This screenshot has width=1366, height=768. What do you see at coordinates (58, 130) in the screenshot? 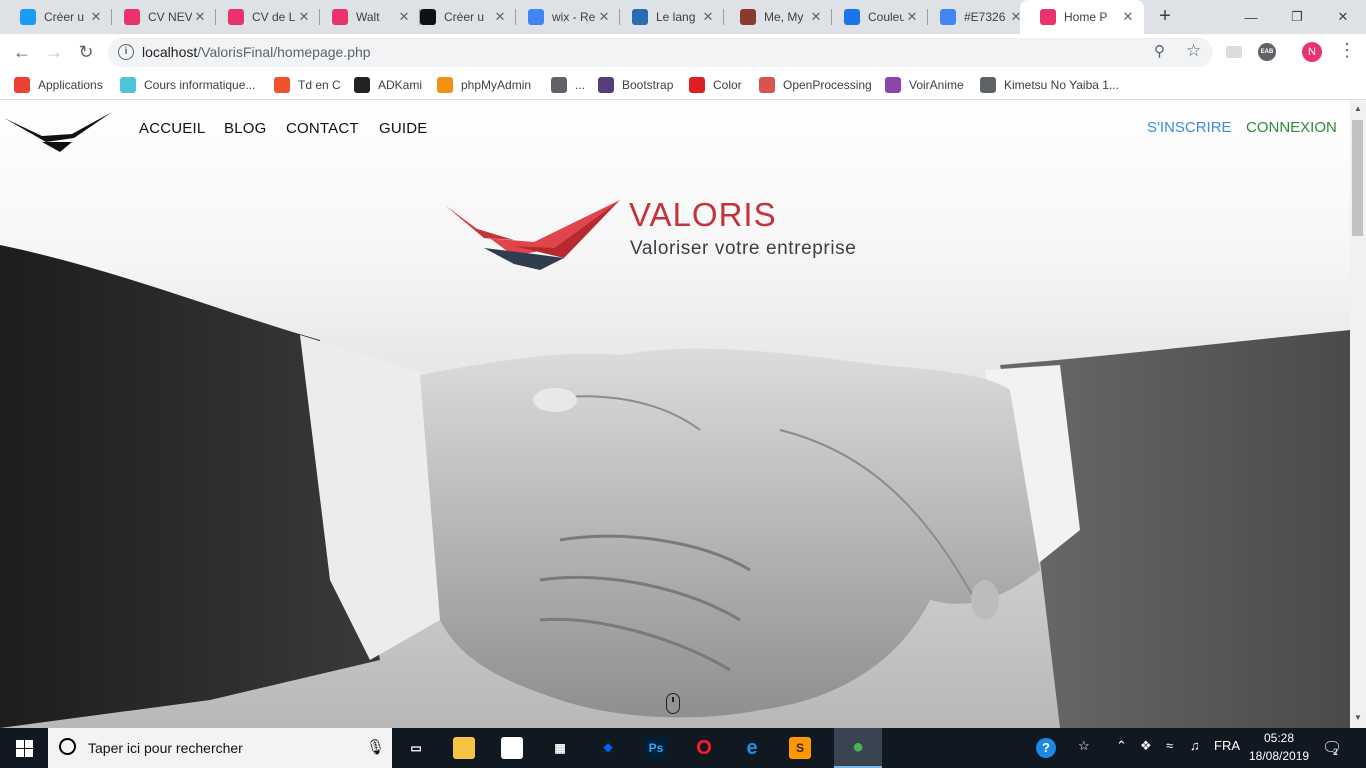
I see `site-logo` at bounding box center [58, 130].